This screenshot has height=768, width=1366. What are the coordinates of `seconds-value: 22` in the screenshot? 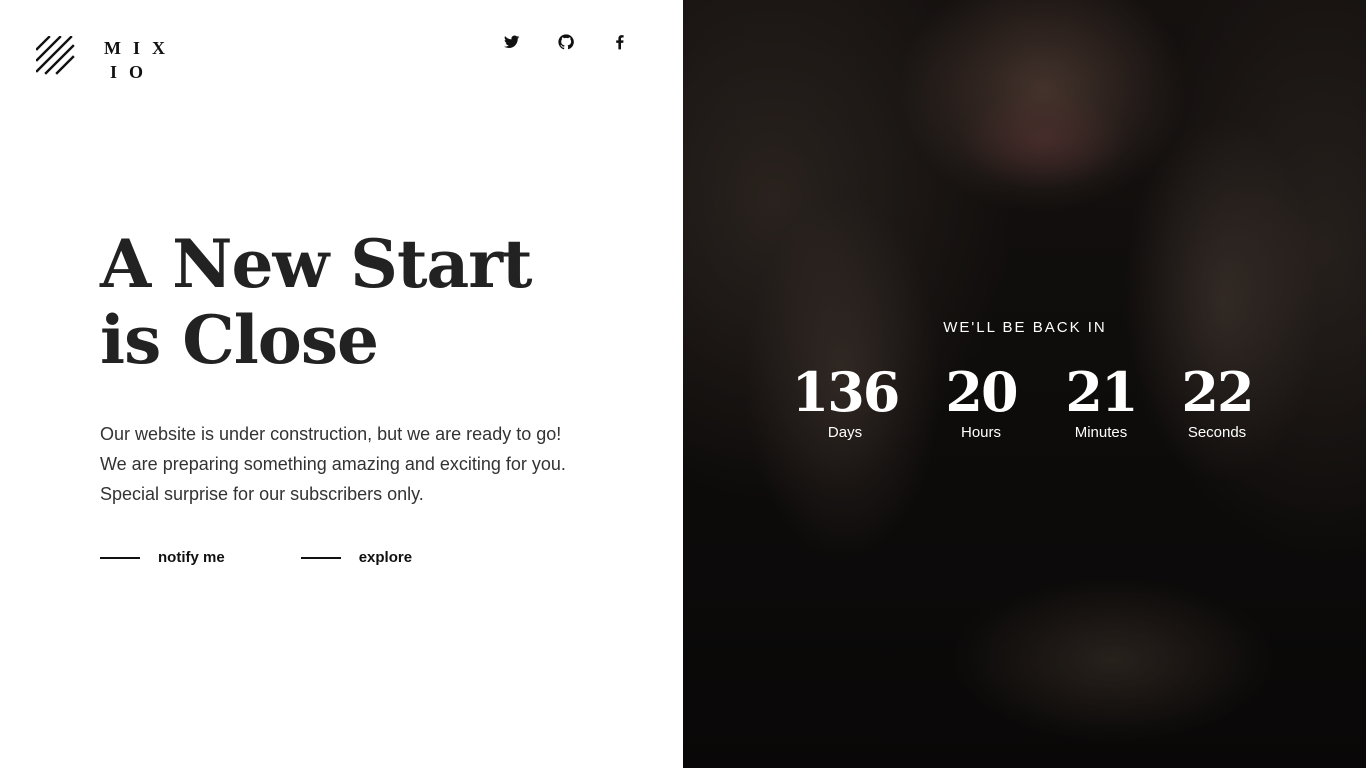 It's located at (1217, 392).